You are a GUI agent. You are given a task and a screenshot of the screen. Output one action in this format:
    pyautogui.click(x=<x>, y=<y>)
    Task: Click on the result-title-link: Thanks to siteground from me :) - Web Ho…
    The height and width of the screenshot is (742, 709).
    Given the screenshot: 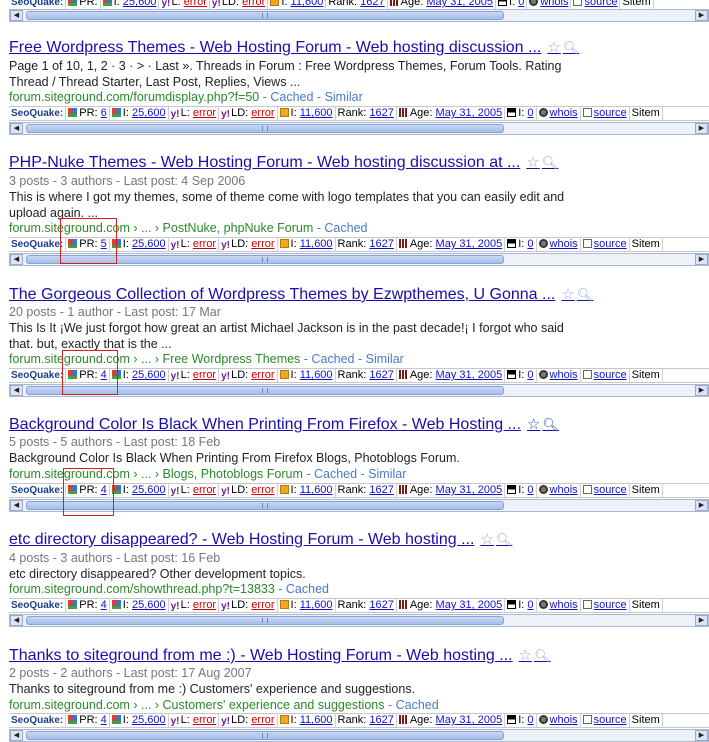 What is the action you would take?
    pyautogui.click(x=261, y=655)
    